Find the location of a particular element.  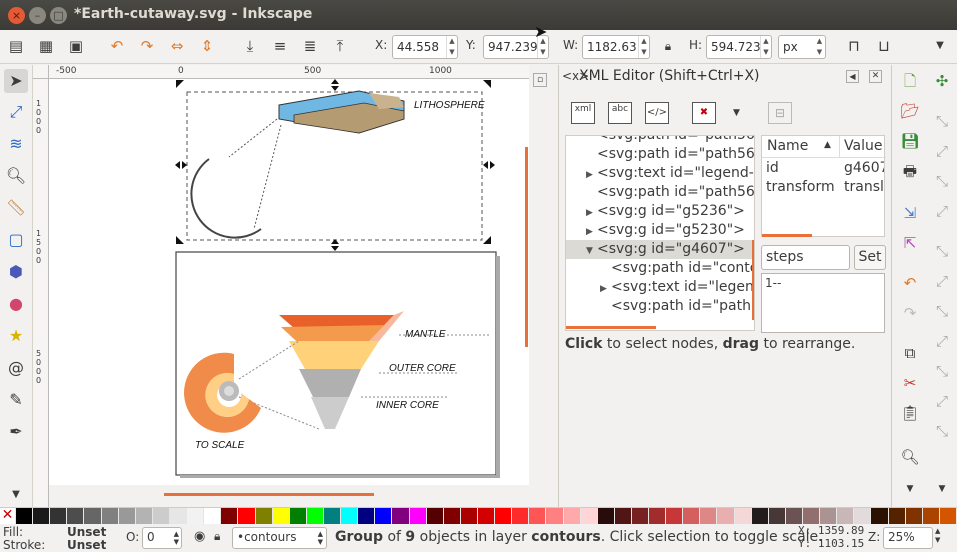

pencil-tool-icon: ✎ is located at coordinates (16, 400).